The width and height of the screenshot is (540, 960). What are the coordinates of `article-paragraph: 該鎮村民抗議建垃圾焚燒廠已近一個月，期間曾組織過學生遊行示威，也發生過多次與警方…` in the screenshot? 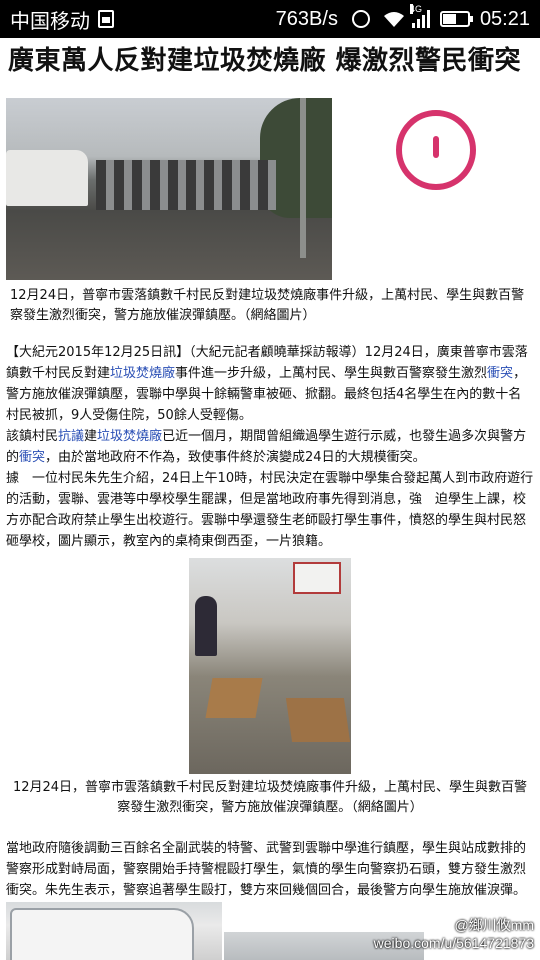 It's located at (266, 447).